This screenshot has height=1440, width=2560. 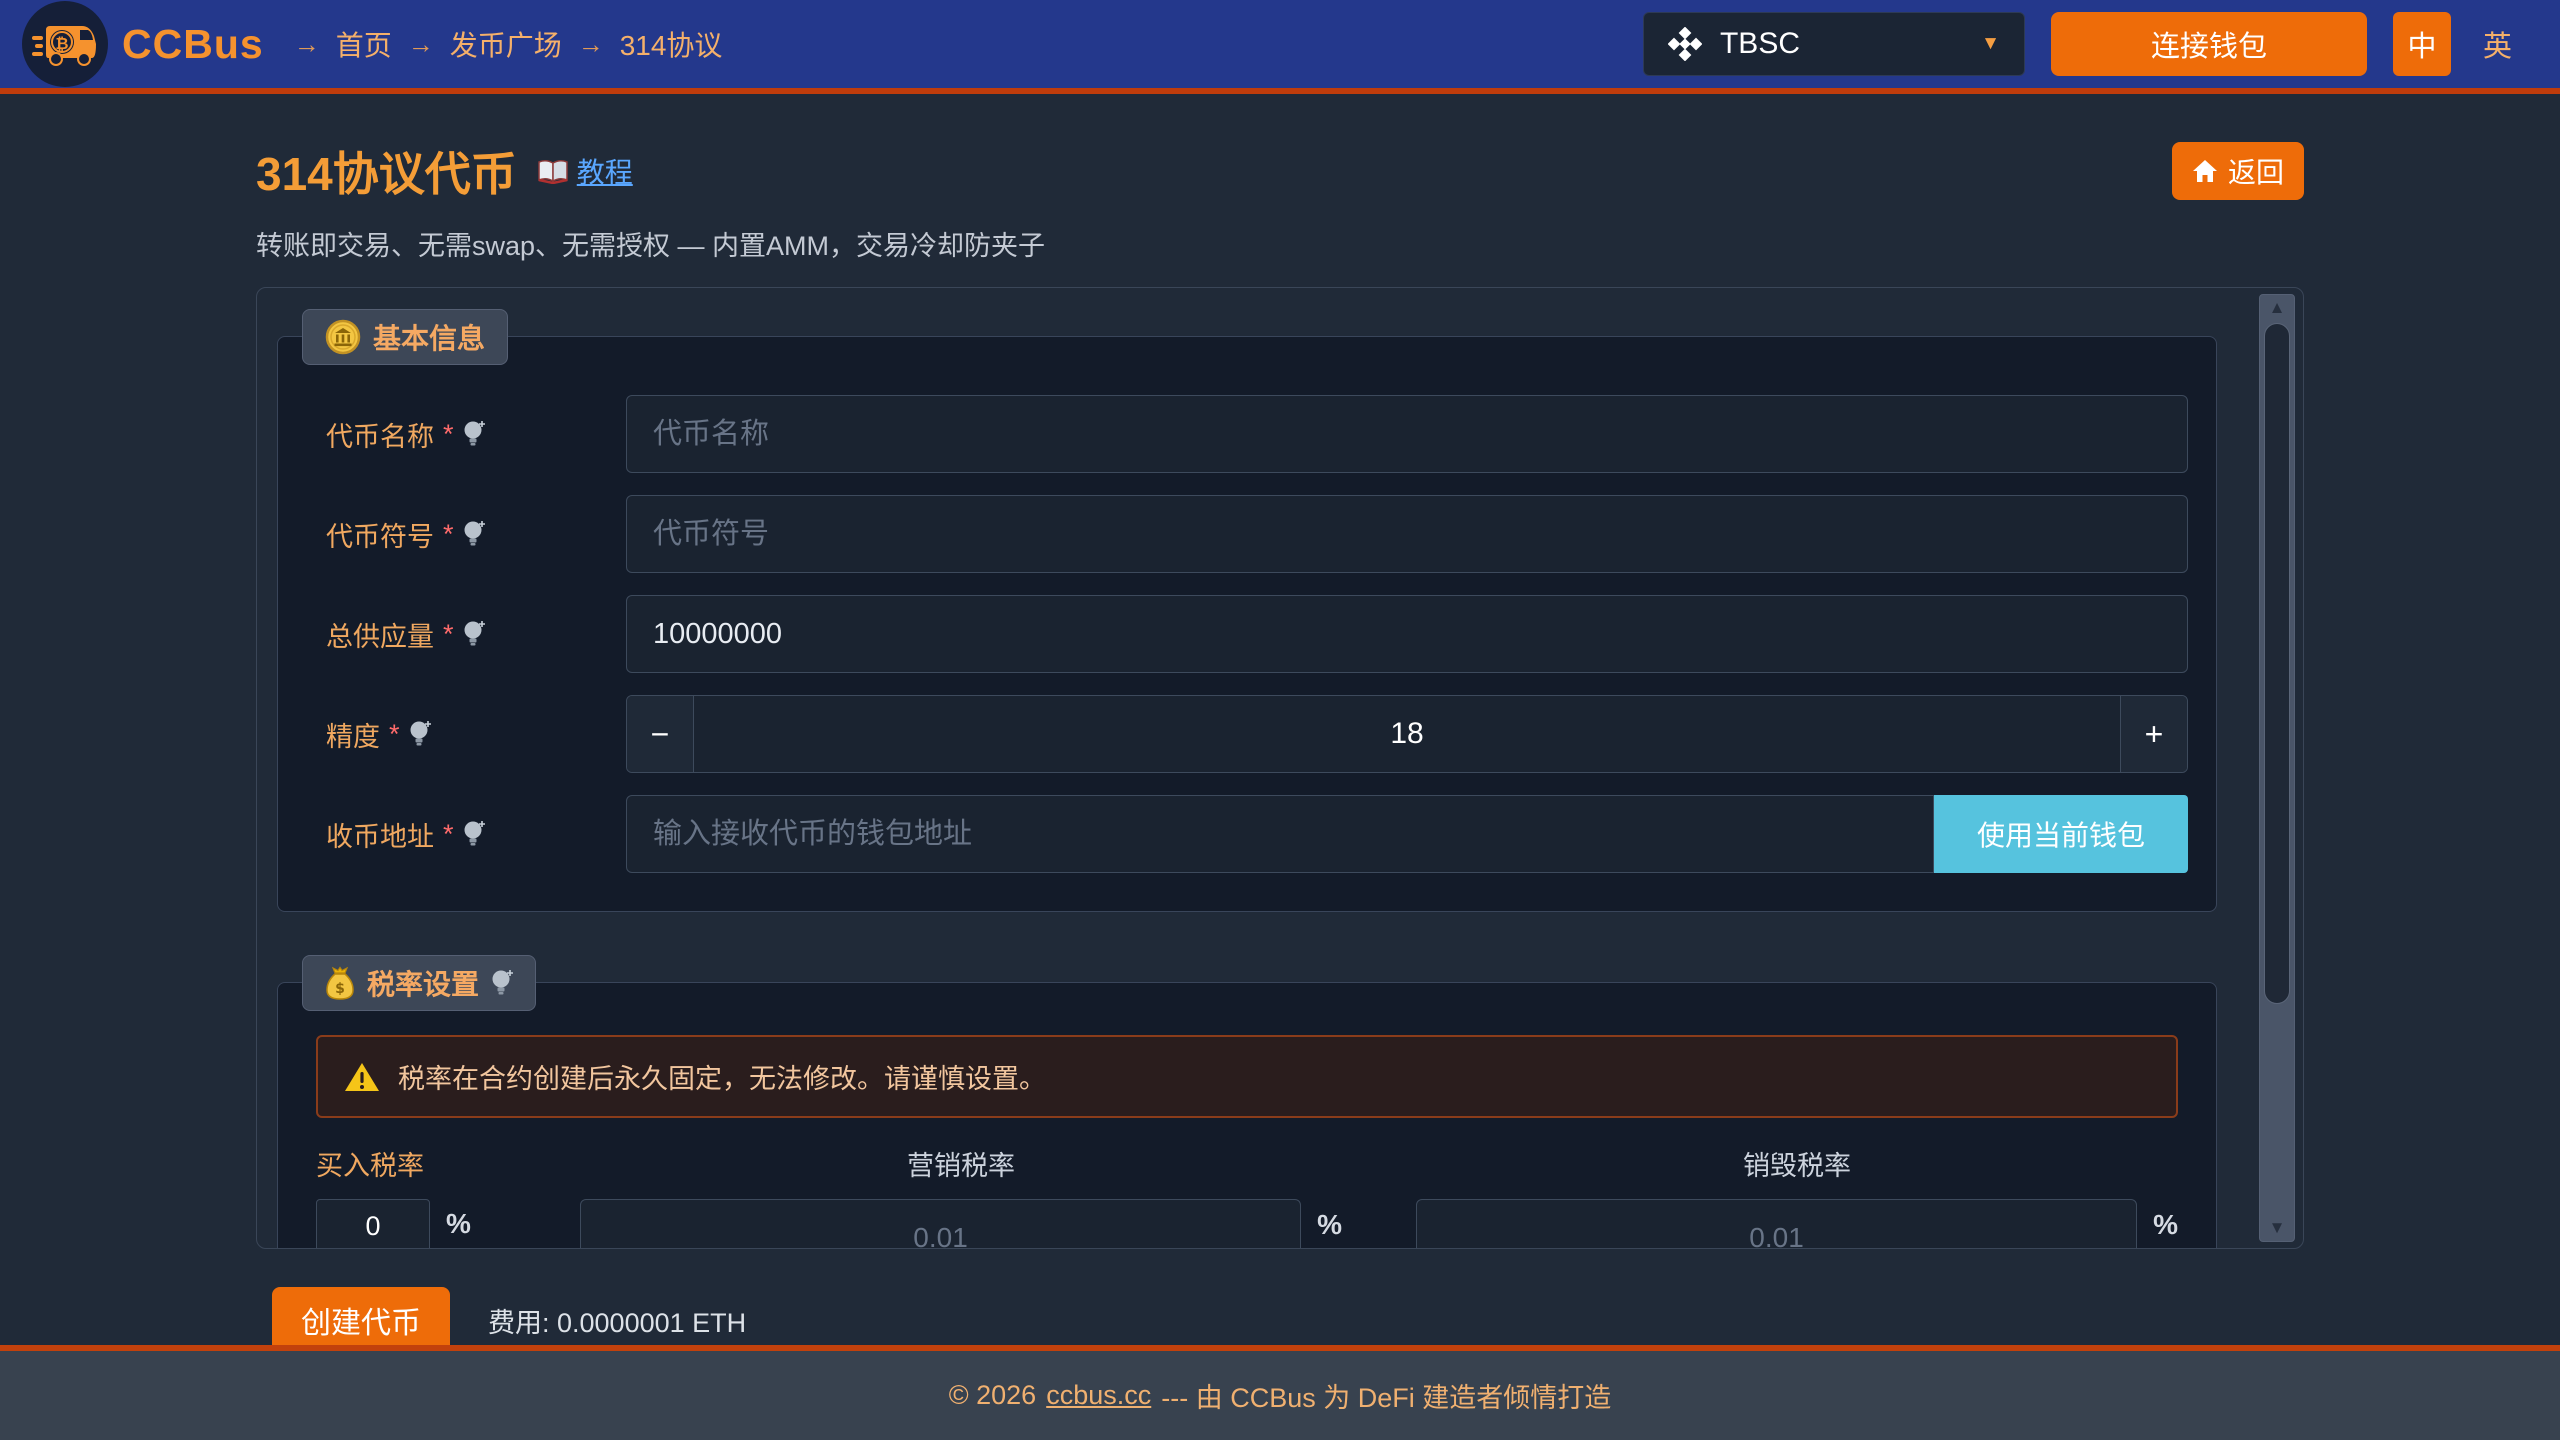 What do you see at coordinates (992, 1395) in the screenshot?
I see `footer-copyright: © 2026` at bounding box center [992, 1395].